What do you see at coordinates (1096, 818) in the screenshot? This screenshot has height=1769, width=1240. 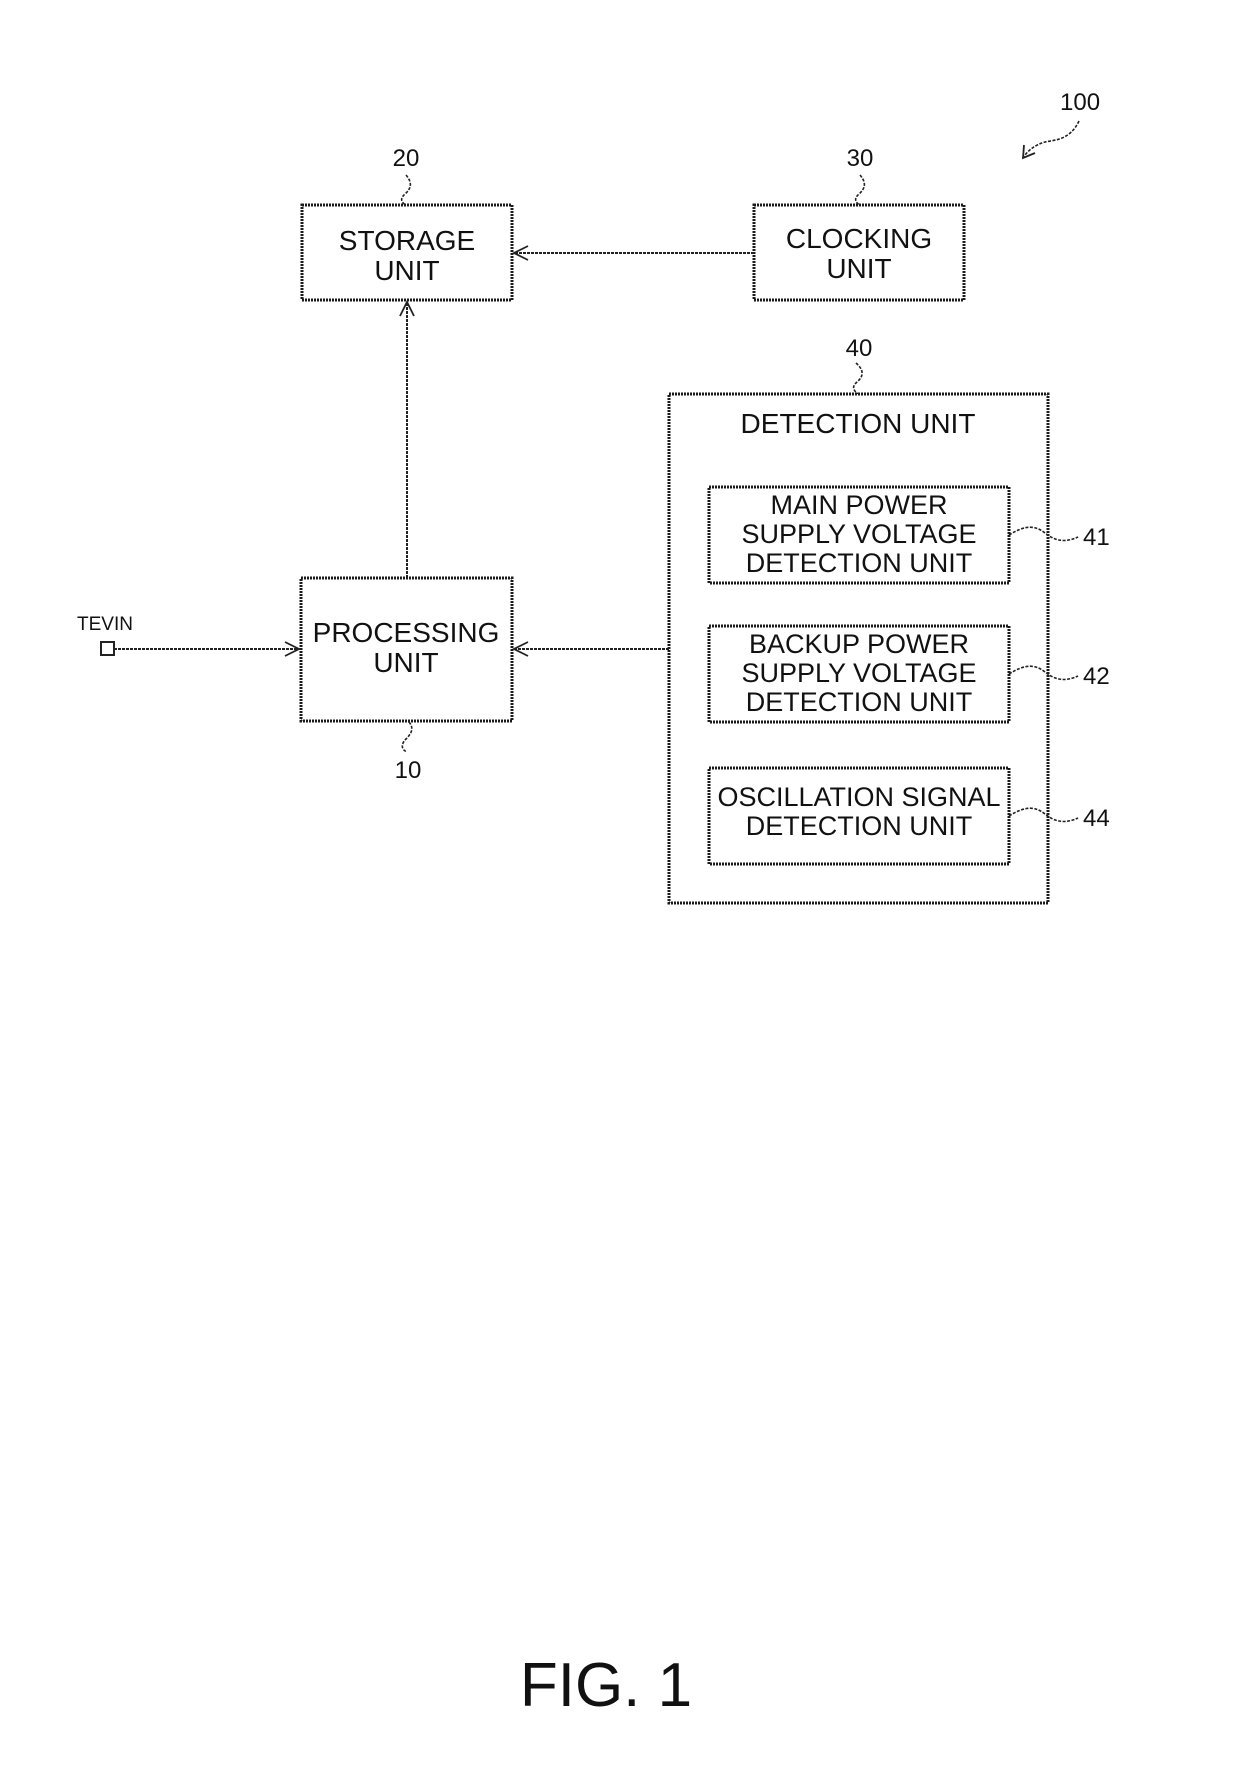 I see `oscillation-detection-ref: 44` at bounding box center [1096, 818].